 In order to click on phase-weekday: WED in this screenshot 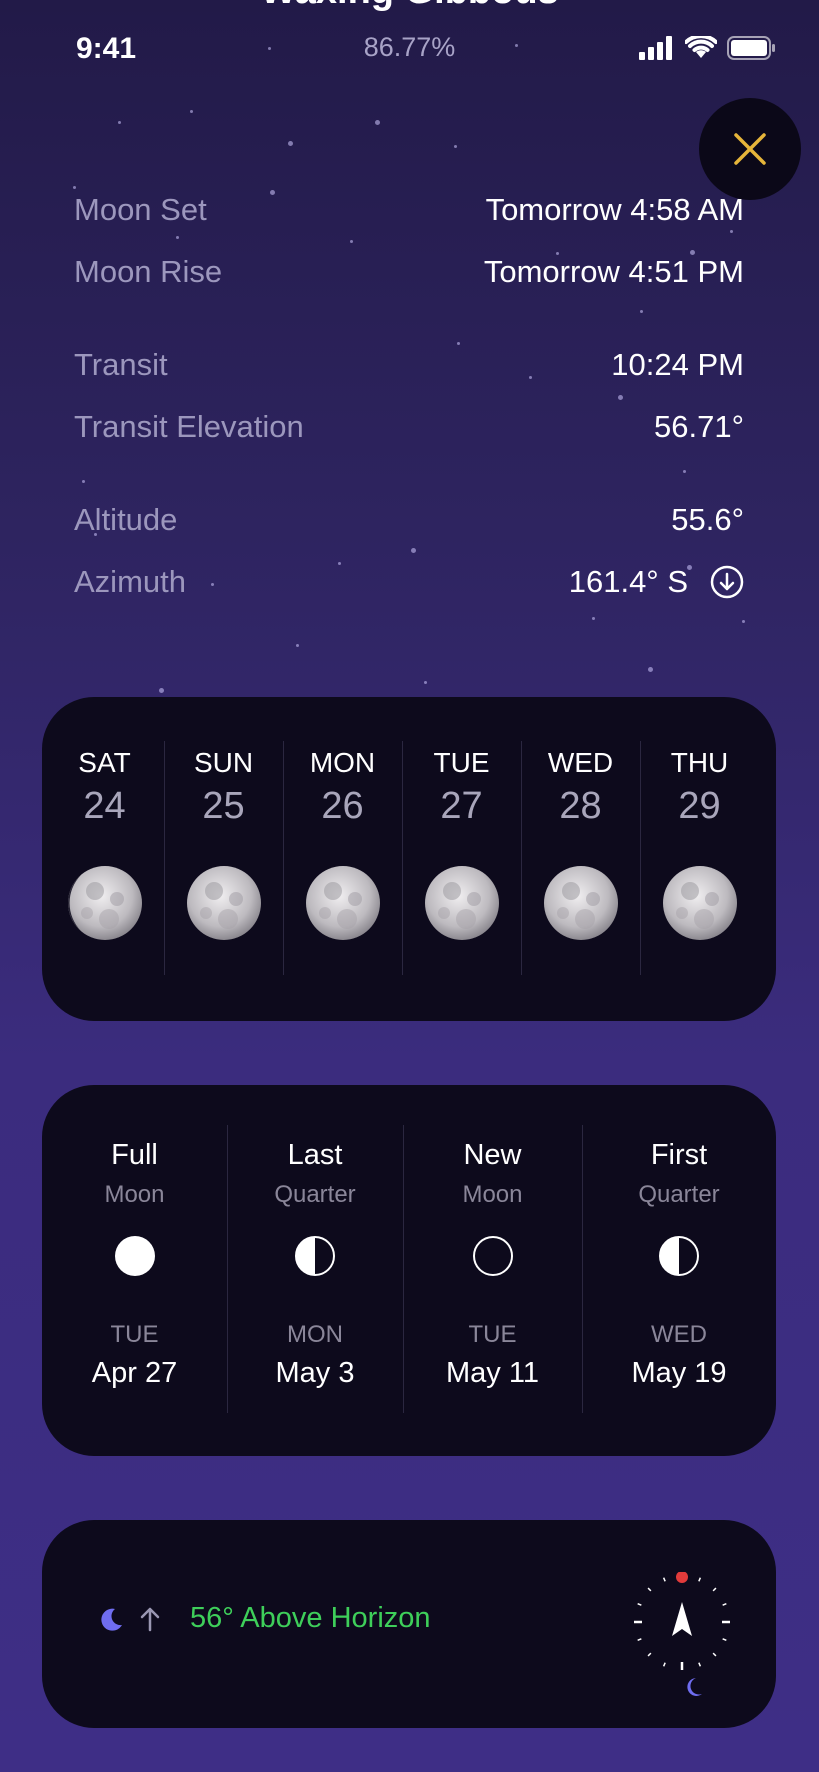, I will do `click(679, 1334)`.